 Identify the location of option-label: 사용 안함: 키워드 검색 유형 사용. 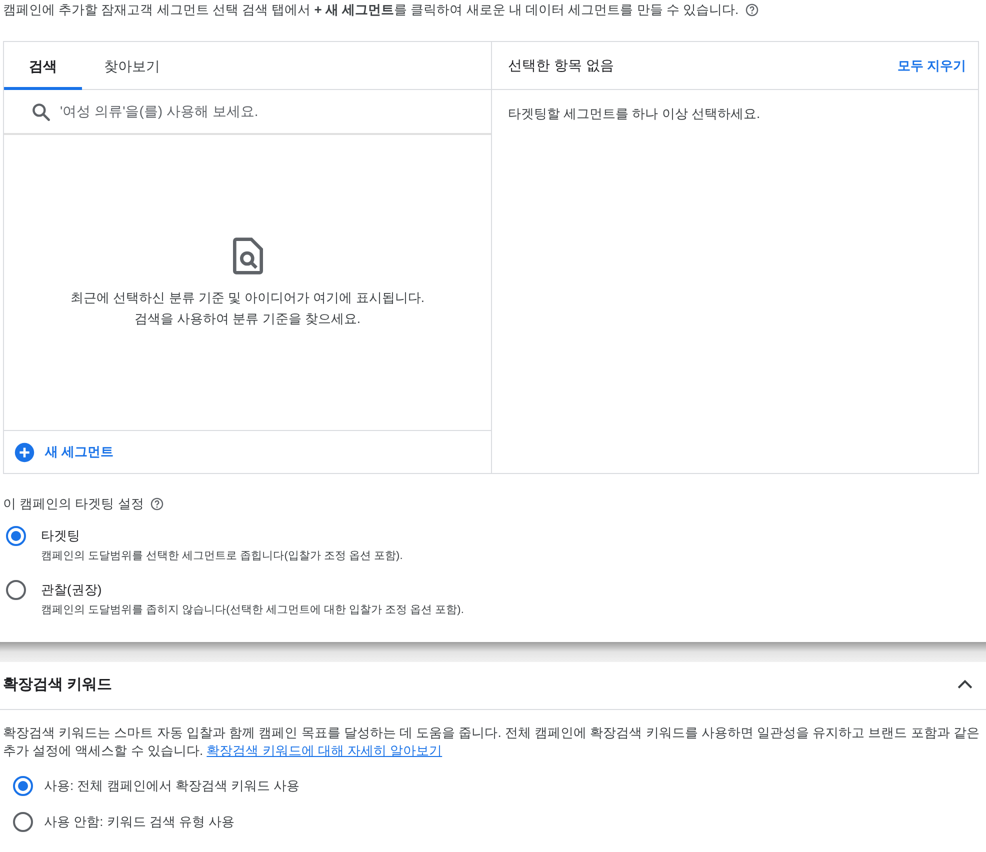
(139, 821).